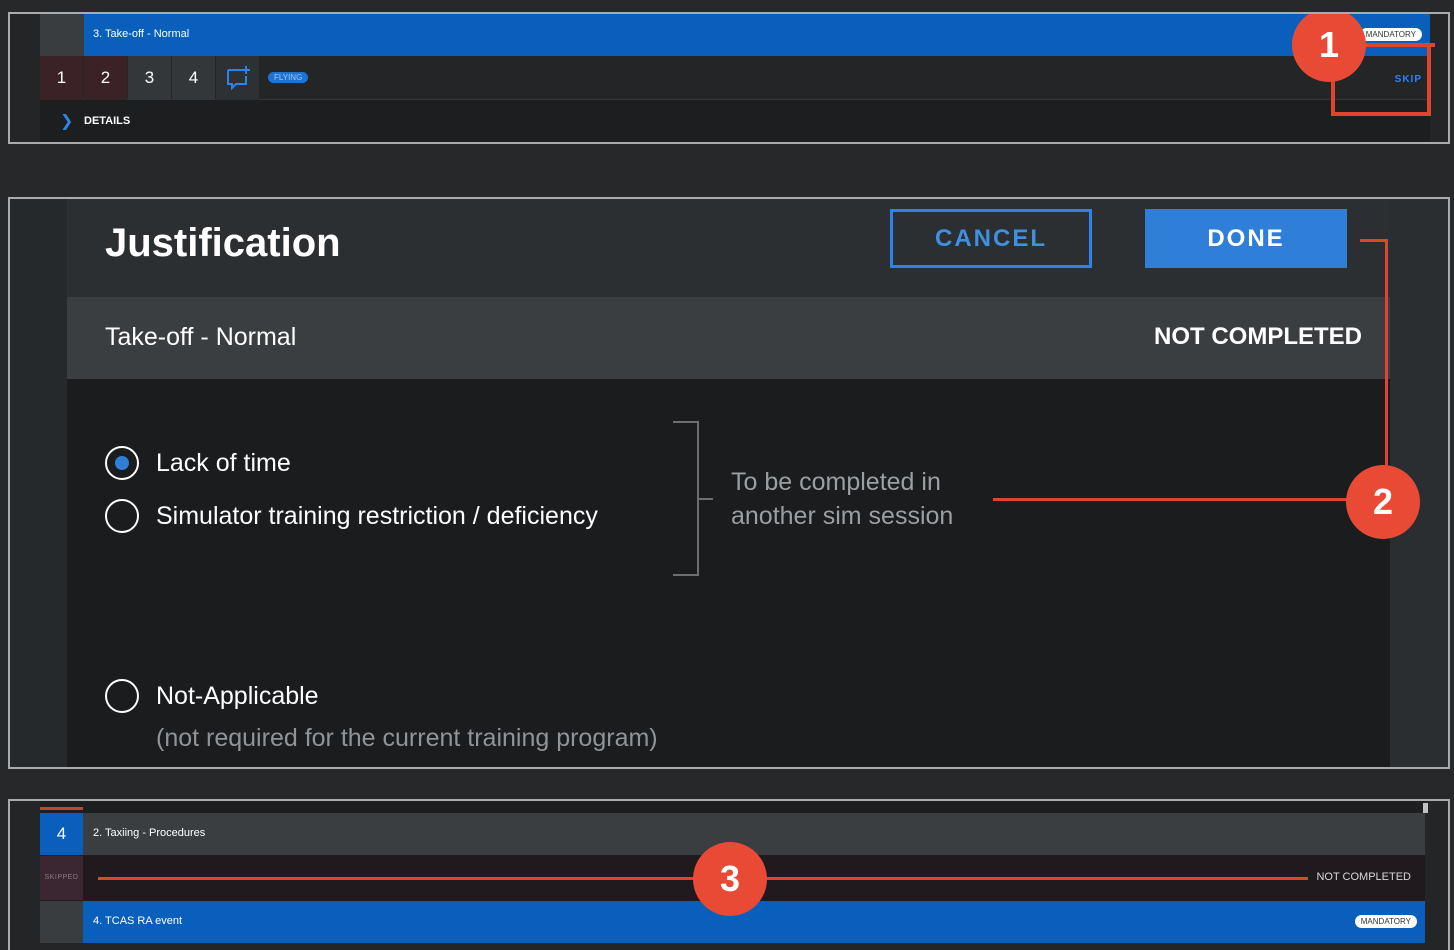 The width and height of the screenshot is (1454, 950). I want to click on group-note: To be completed in another sim session, so click(842, 499).